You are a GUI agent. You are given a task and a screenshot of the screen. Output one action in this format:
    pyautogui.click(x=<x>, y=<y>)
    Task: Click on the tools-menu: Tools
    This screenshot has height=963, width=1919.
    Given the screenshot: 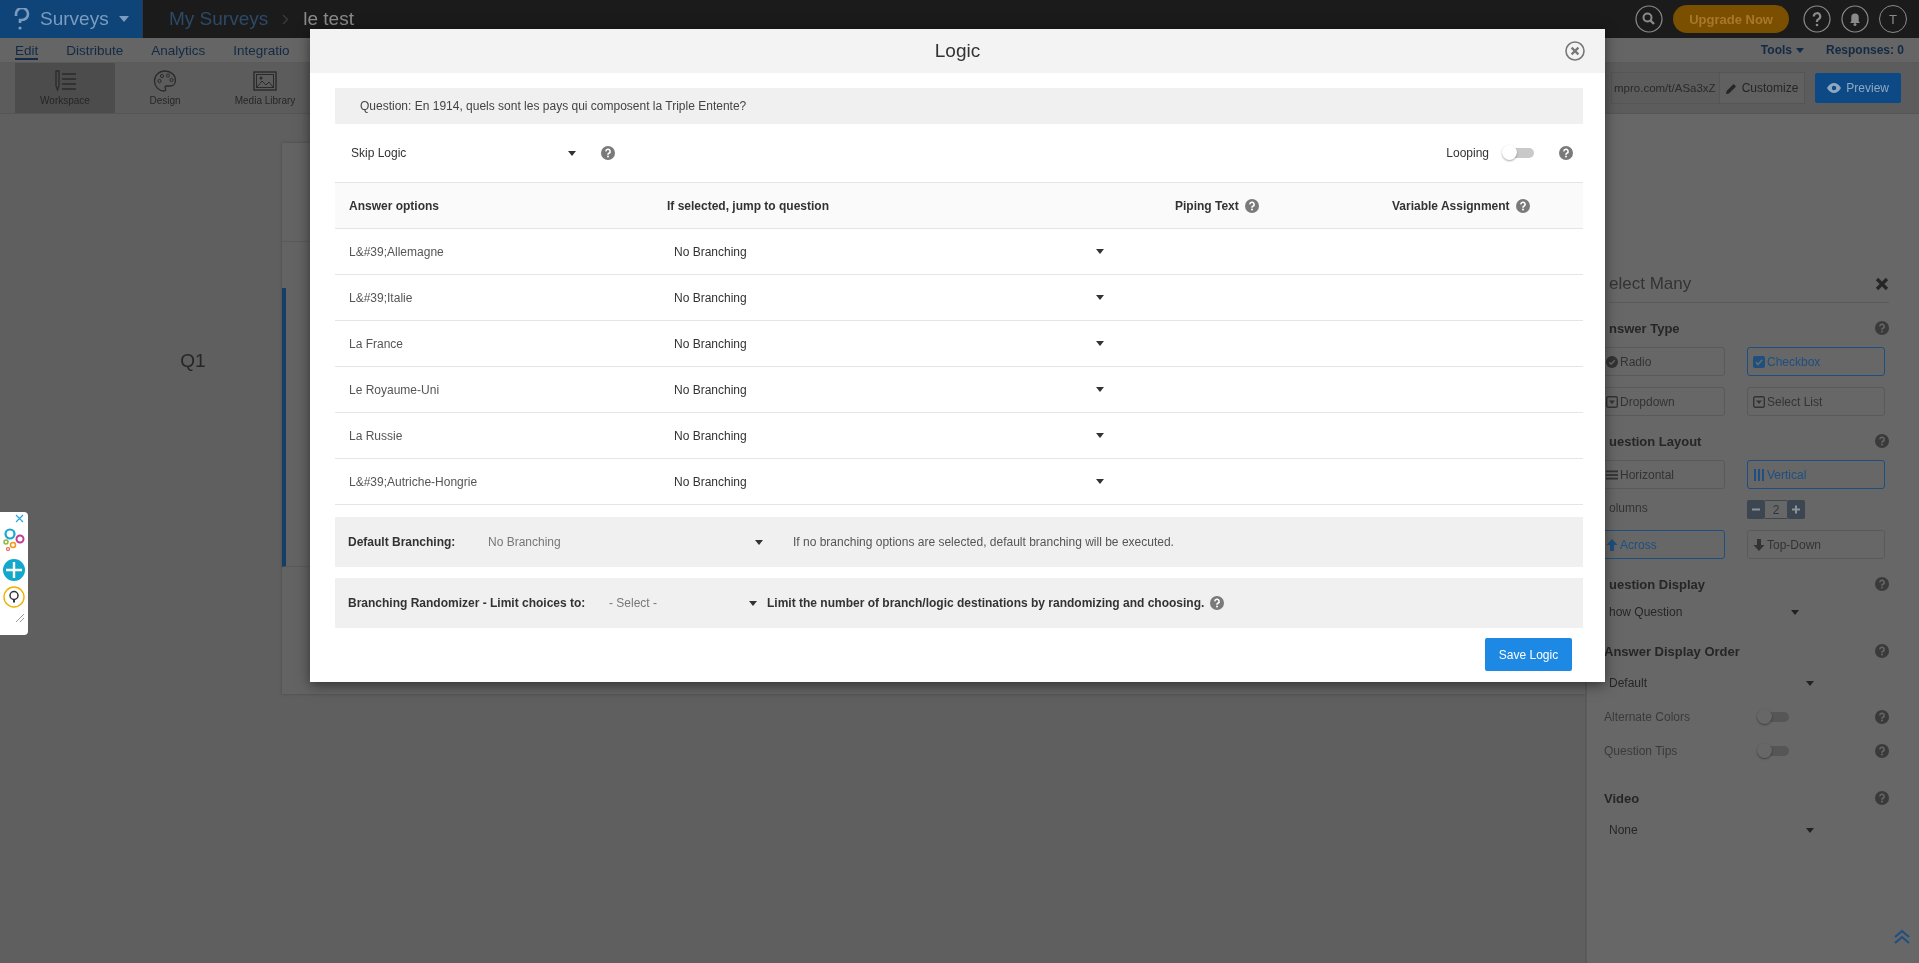 What is the action you would take?
    pyautogui.click(x=1782, y=50)
    